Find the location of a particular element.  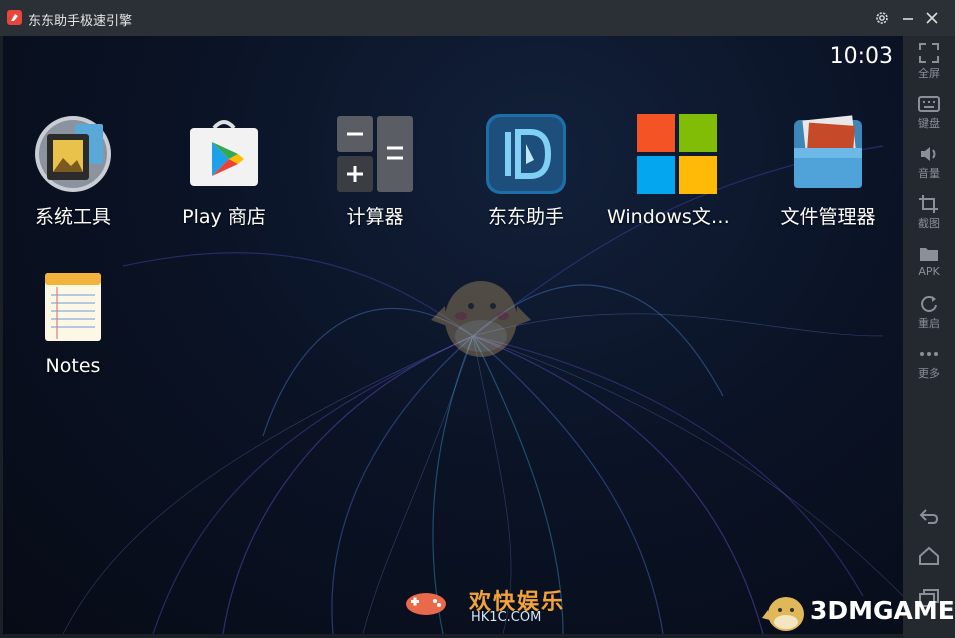

app-label: 东东助手 is located at coordinates (525, 217).